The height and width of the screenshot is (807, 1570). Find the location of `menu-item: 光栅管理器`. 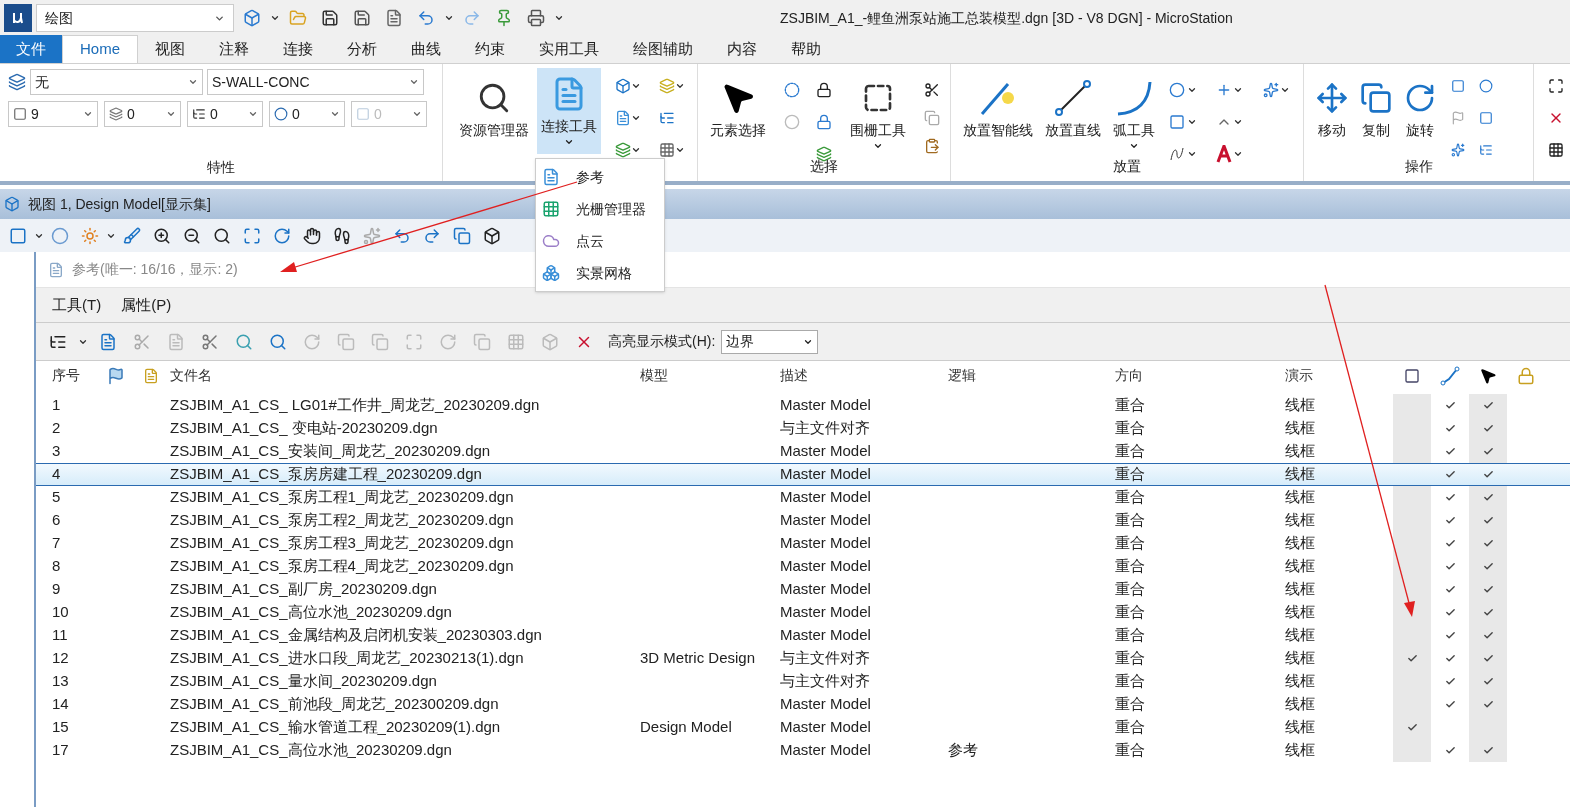

menu-item: 光栅管理器 is located at coordinates (600, 209).